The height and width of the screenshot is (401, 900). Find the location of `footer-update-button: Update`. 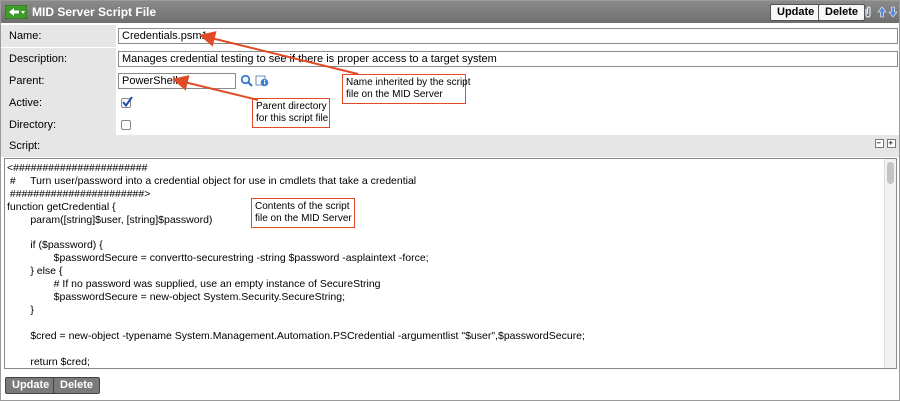

footer-update-button: Update is located at coordinates (31, 385).